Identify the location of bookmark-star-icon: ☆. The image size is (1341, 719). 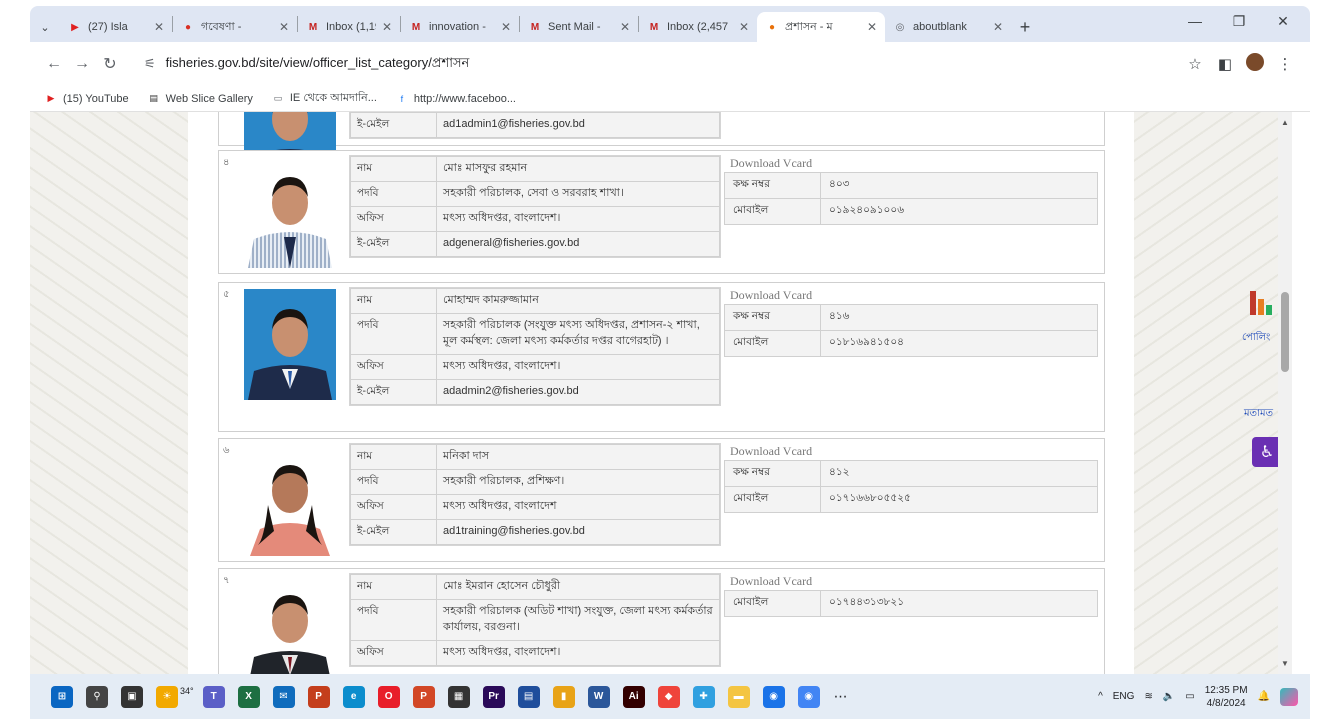
(1195, 64).